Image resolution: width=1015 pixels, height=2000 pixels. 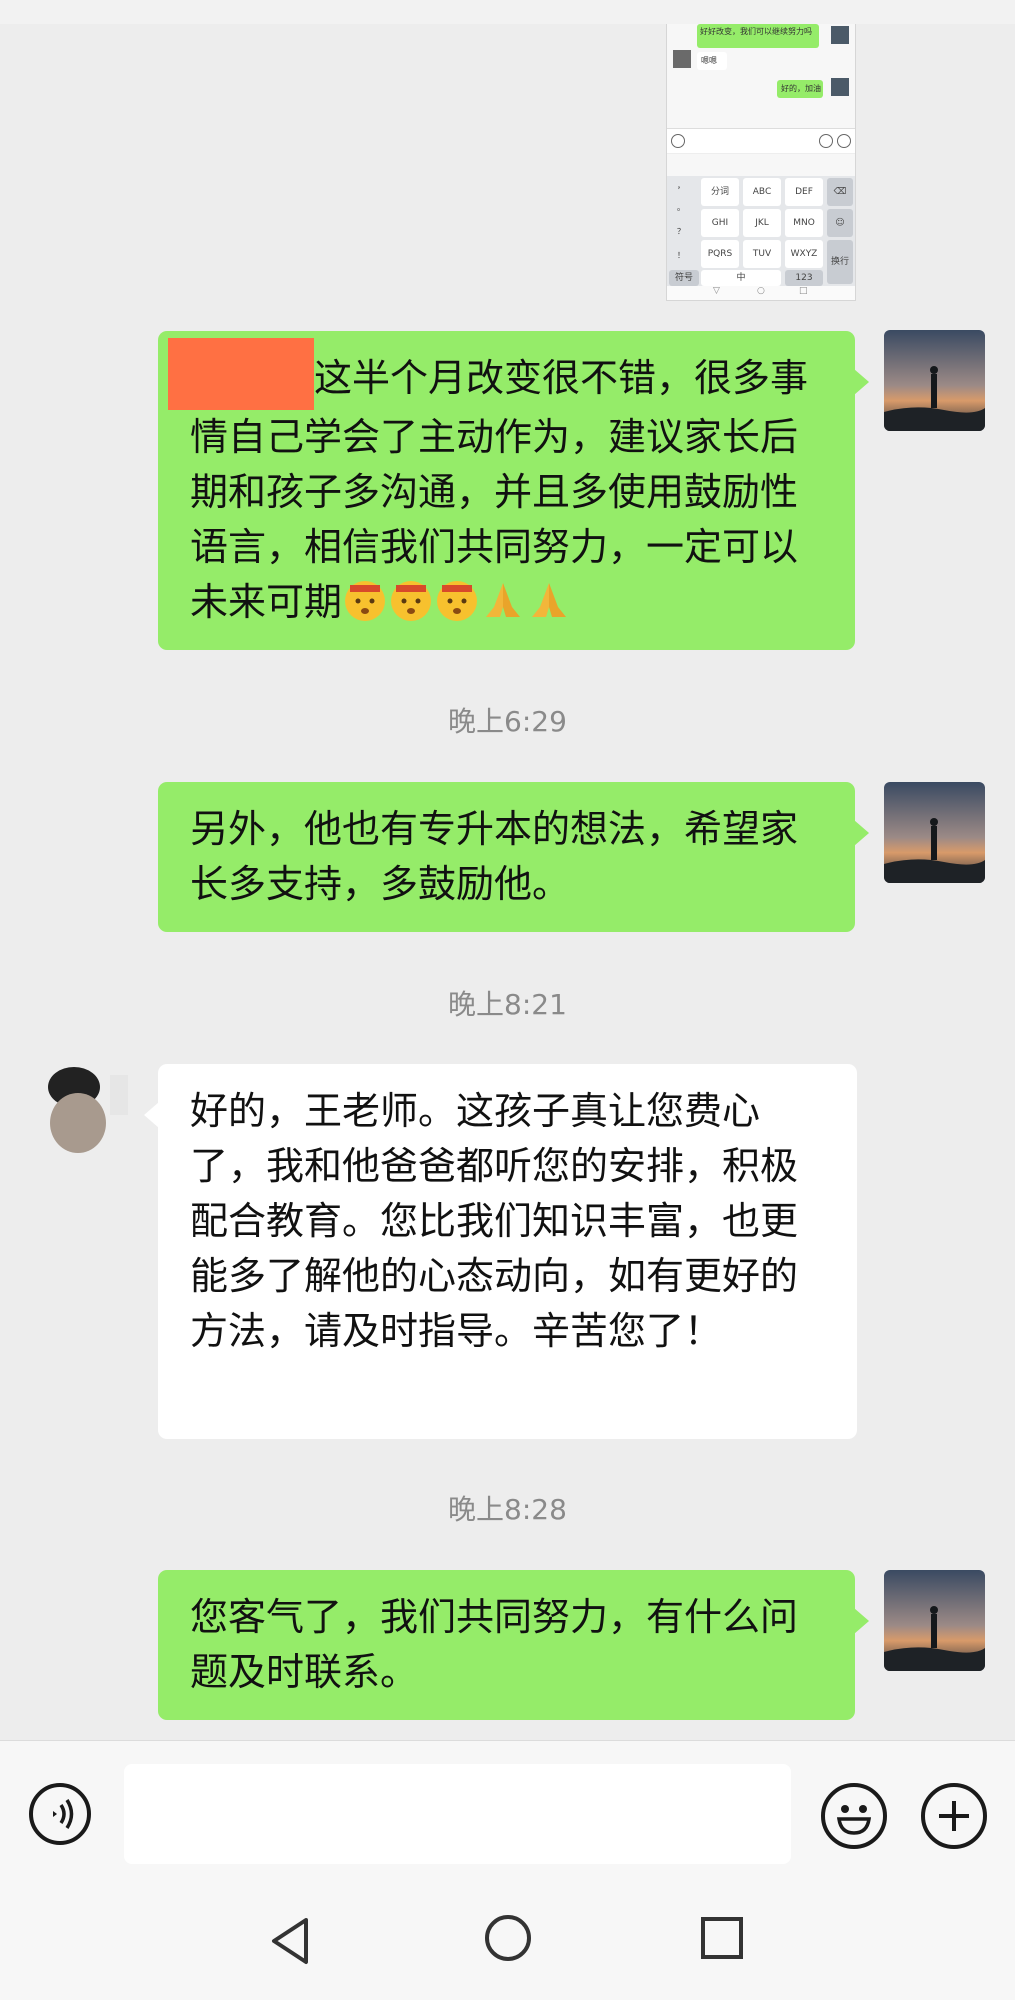 What do you see at coordinates (681, 255) in the screenshot?
I see `mini-key: ！` at bounding box center [681, 255].